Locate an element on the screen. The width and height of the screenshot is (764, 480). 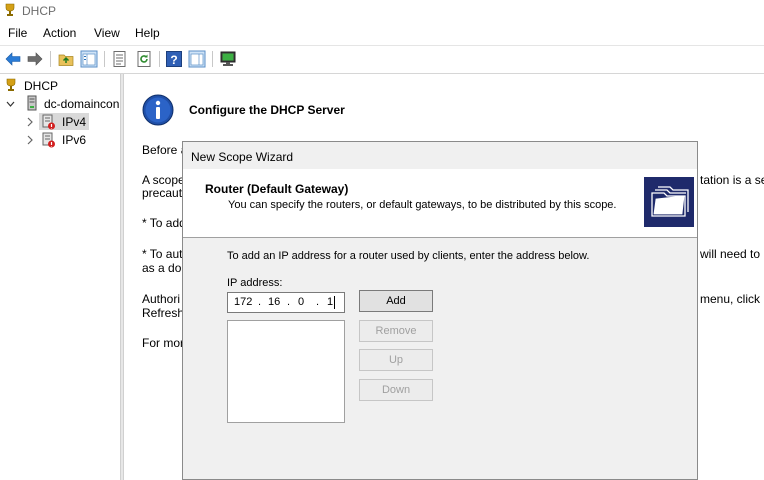
content-line: precauti is located at coordinates (163, 193).